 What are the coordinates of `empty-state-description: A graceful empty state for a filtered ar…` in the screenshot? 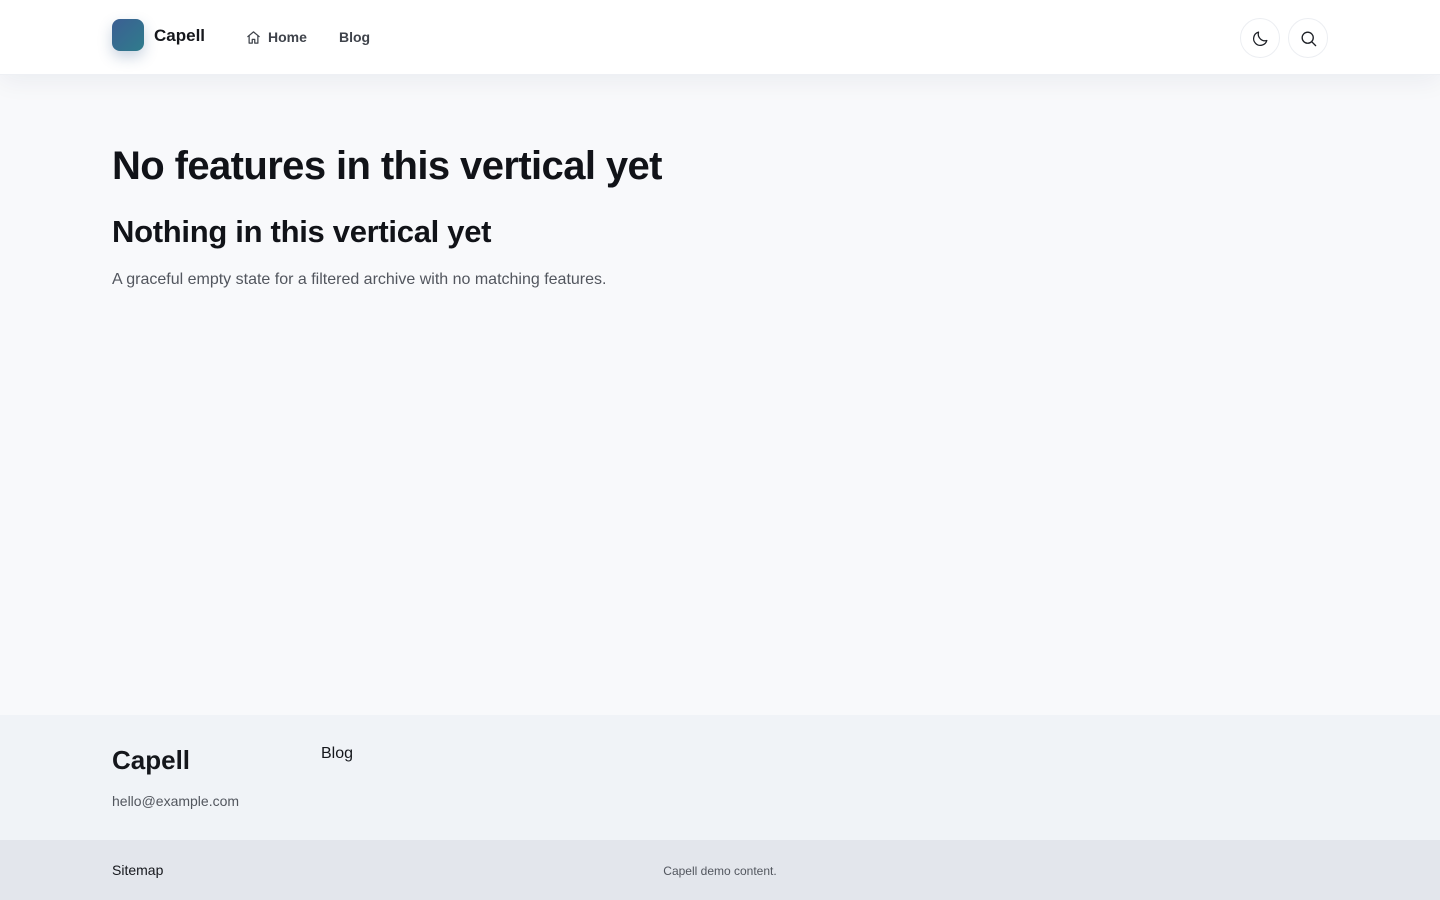 It's located at (359, 279).